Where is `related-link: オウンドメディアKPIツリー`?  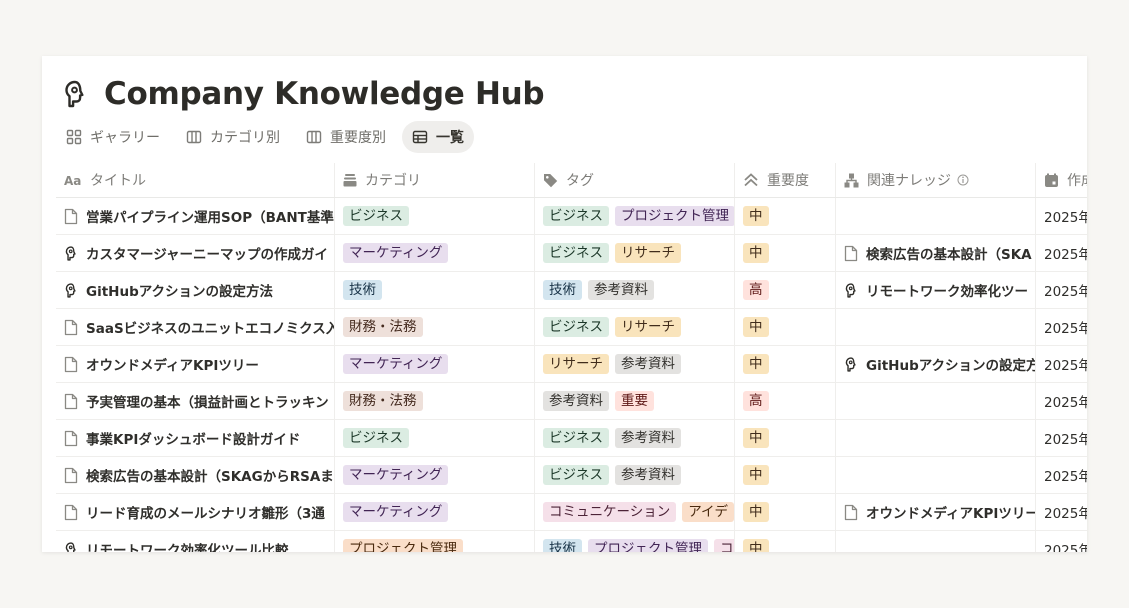
related-link: オウンドメディアKPIツリー is located at coordinates (939, 512).